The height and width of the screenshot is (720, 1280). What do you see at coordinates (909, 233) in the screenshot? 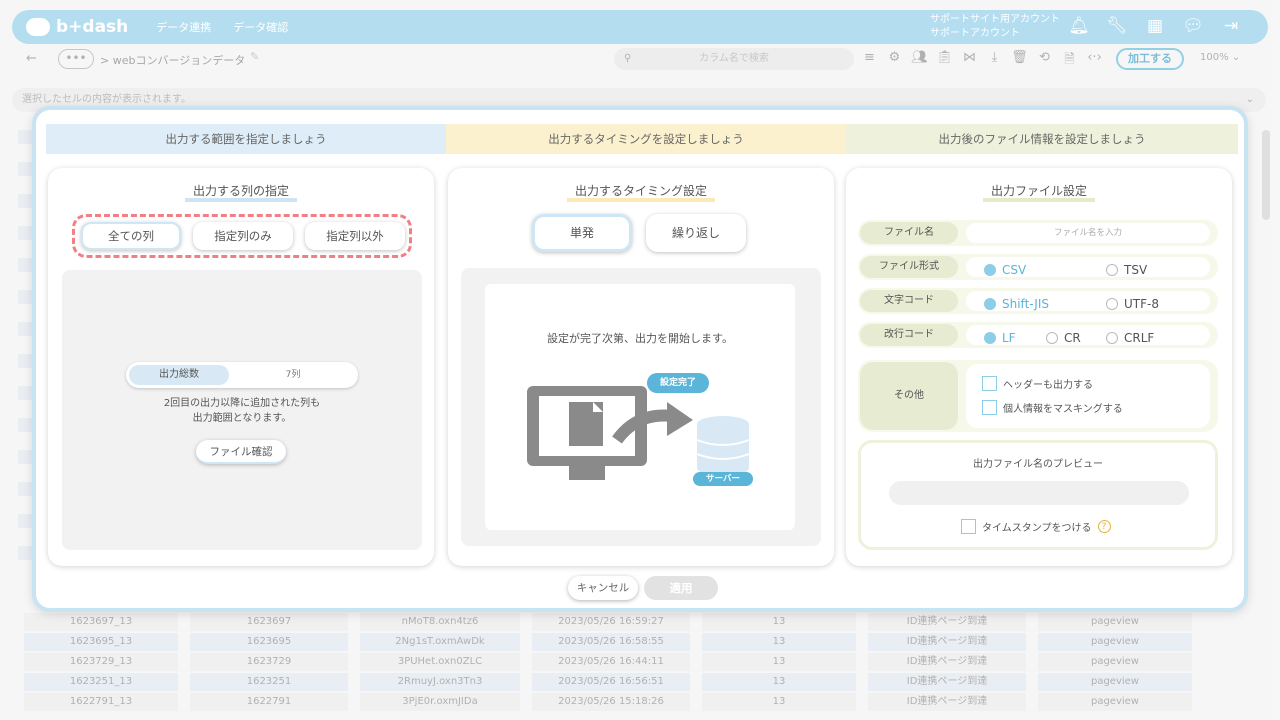
I see `filename-label: ファイル名` at bounding box center [909, 233].